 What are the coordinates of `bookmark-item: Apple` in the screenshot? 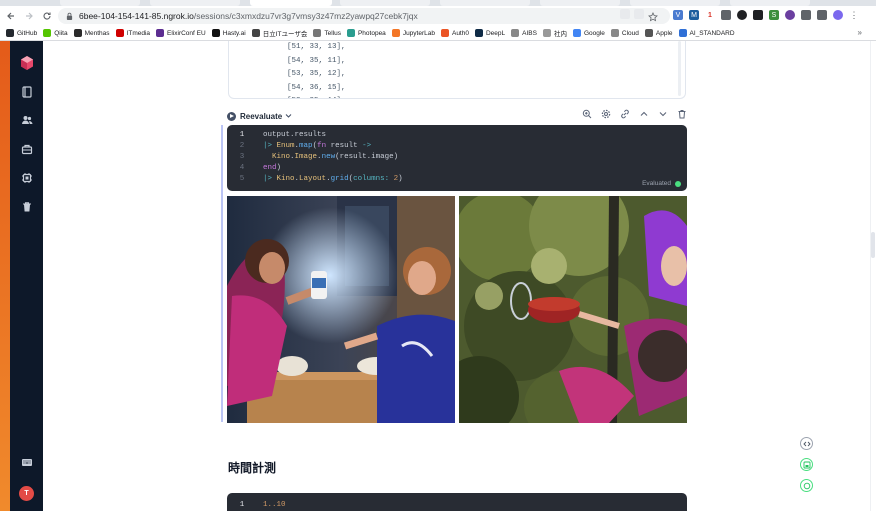 It's located at (658, 33).